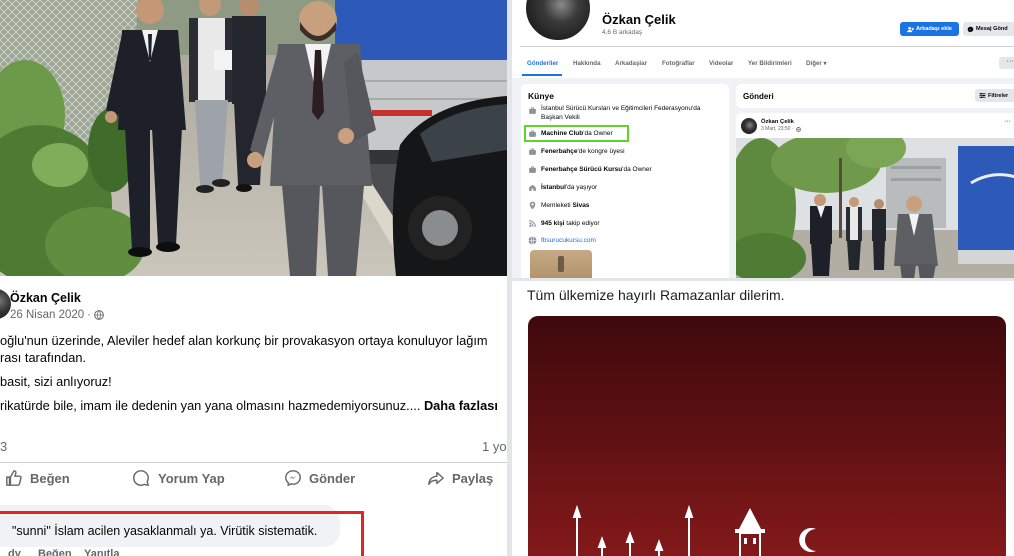  Describe the element at coordinates (50, 478) in the screenshot. I see `like-button: Beğen` at that location.